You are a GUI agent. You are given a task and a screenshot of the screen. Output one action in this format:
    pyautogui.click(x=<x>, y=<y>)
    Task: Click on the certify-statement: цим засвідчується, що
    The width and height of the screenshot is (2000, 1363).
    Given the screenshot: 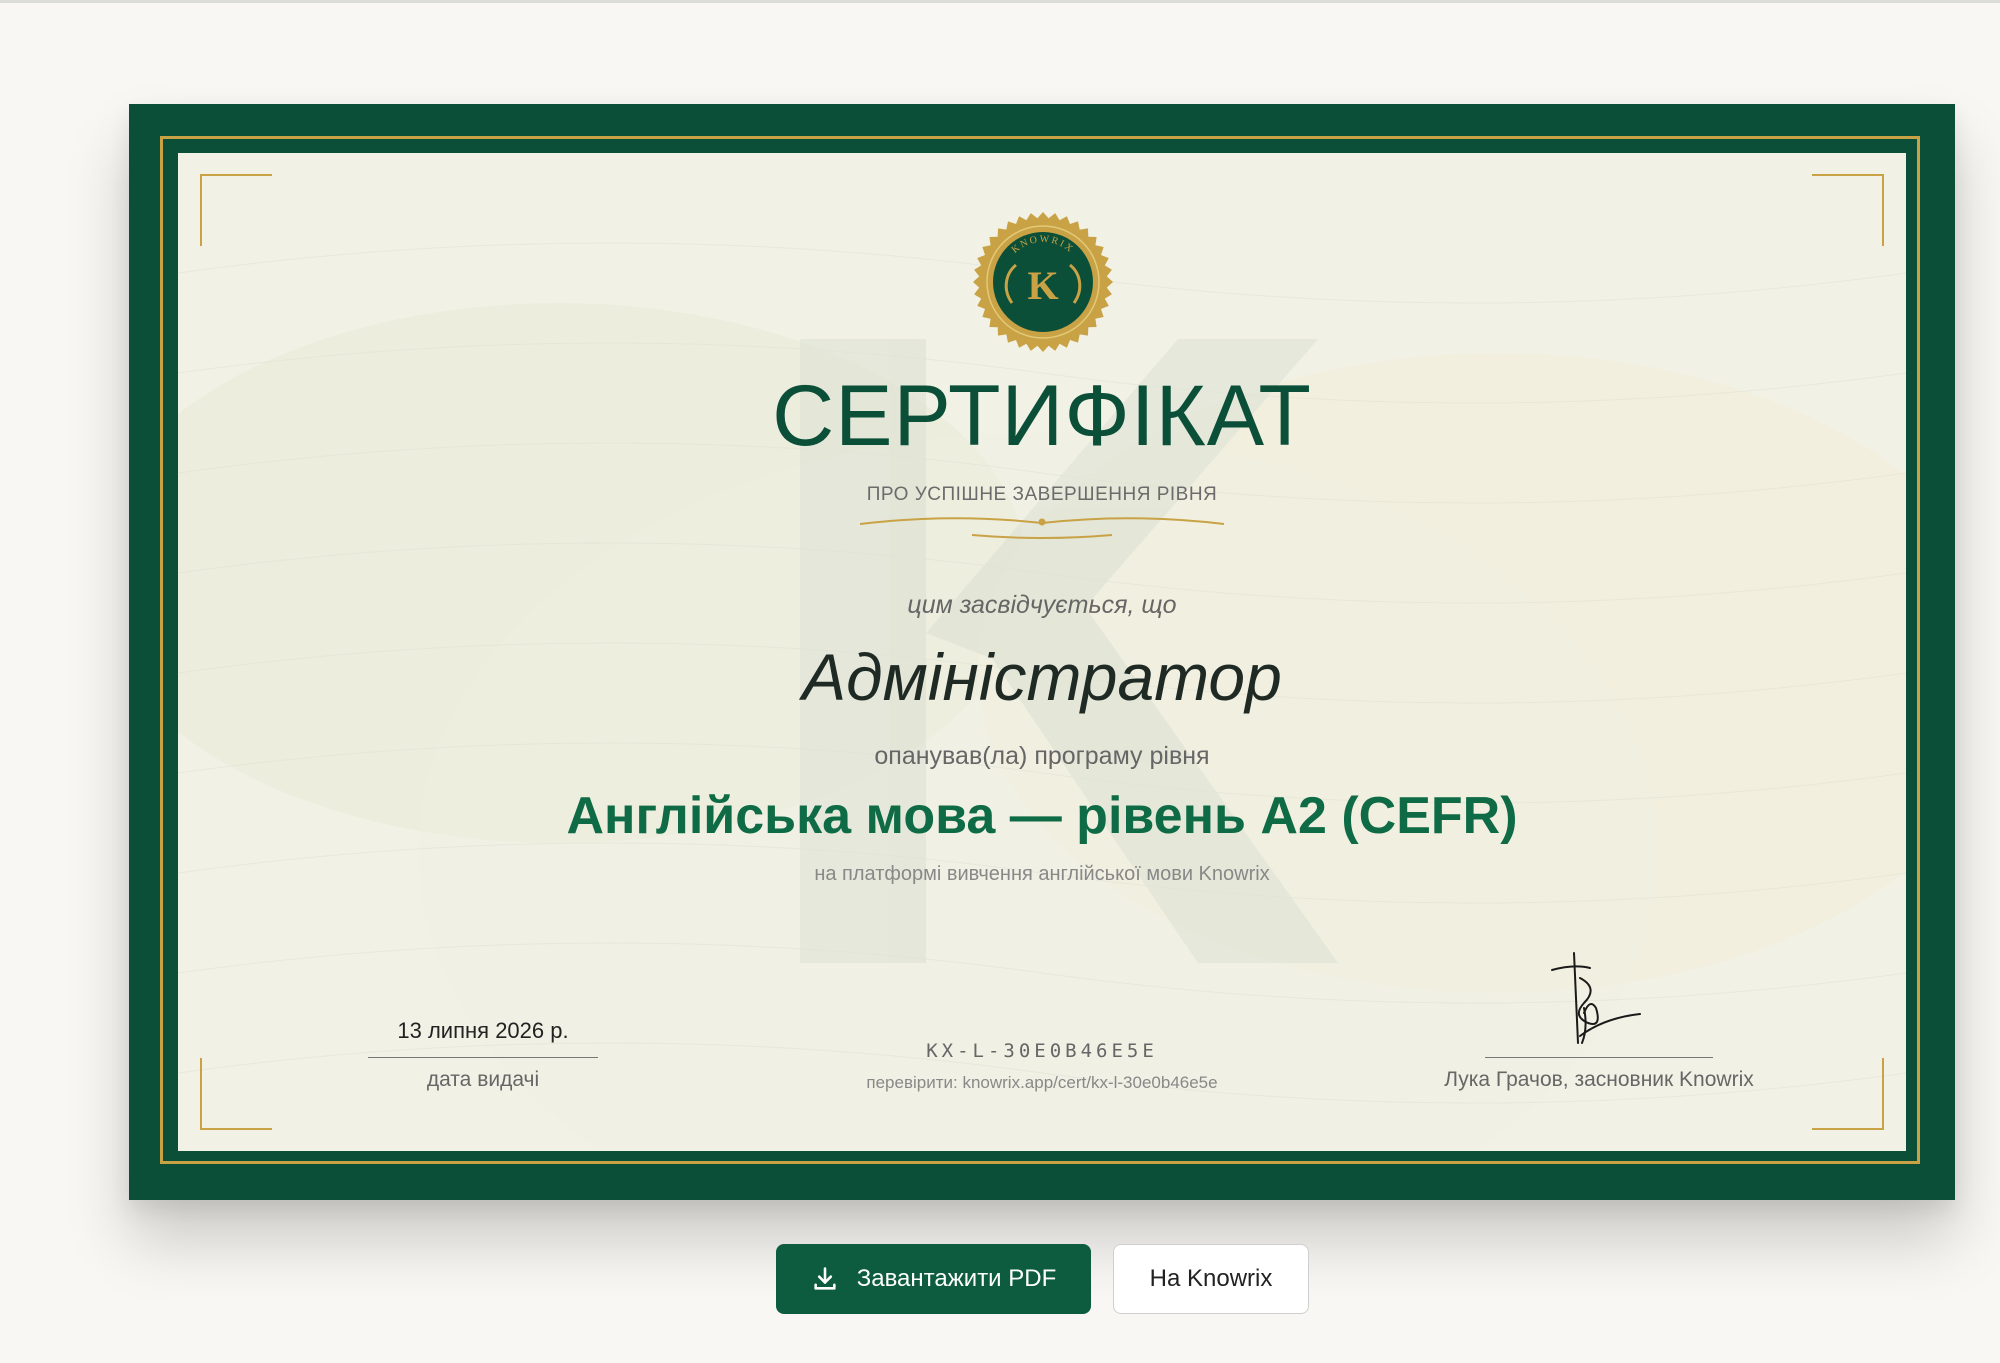 What is the action you would take?
    pyautogui.click(x=1042, y=605)
    